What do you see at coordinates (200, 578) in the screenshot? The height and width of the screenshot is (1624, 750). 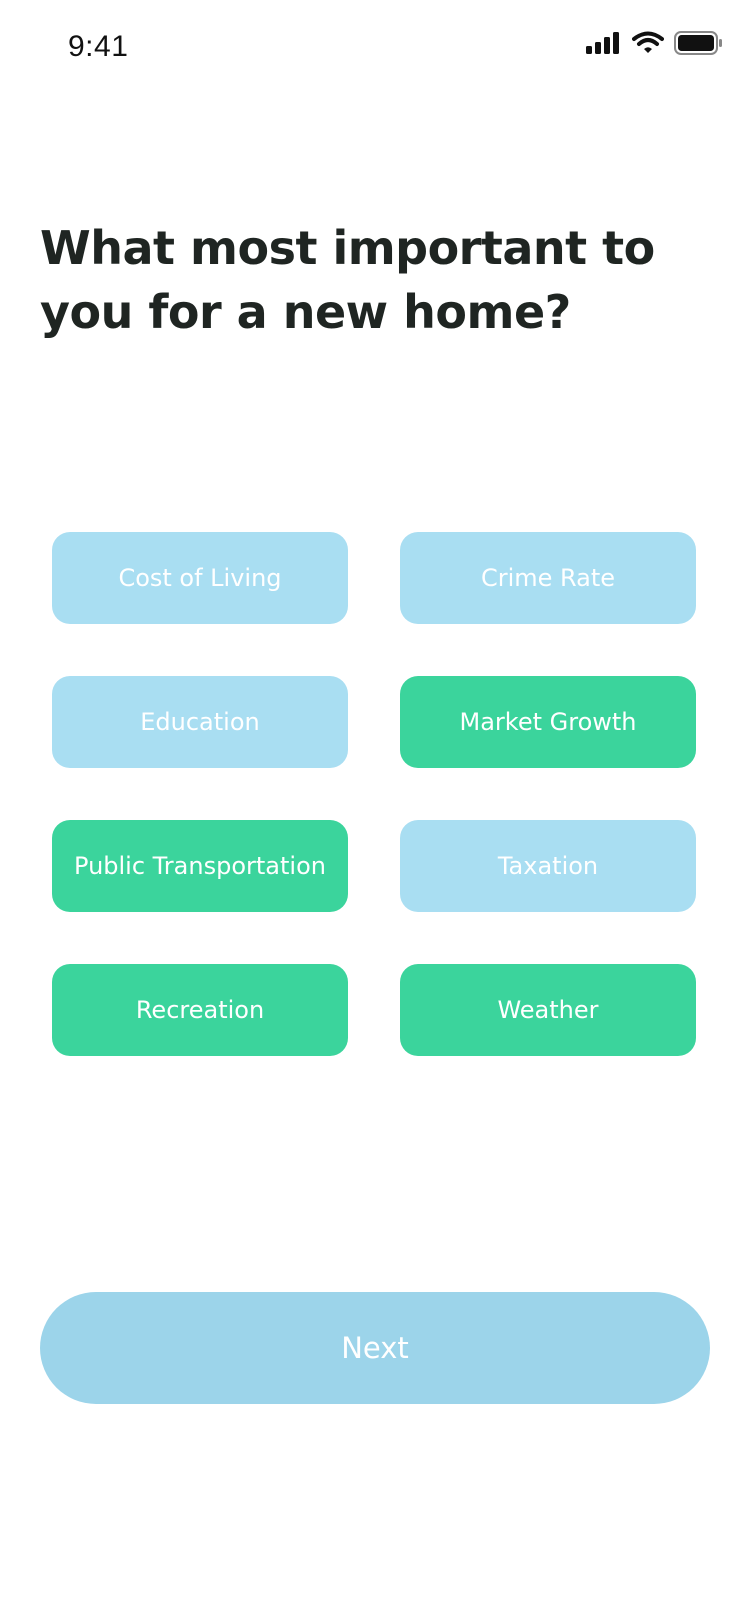 I see `option-cost-of-living: Cost of Living` at bounding box center [200, 578].